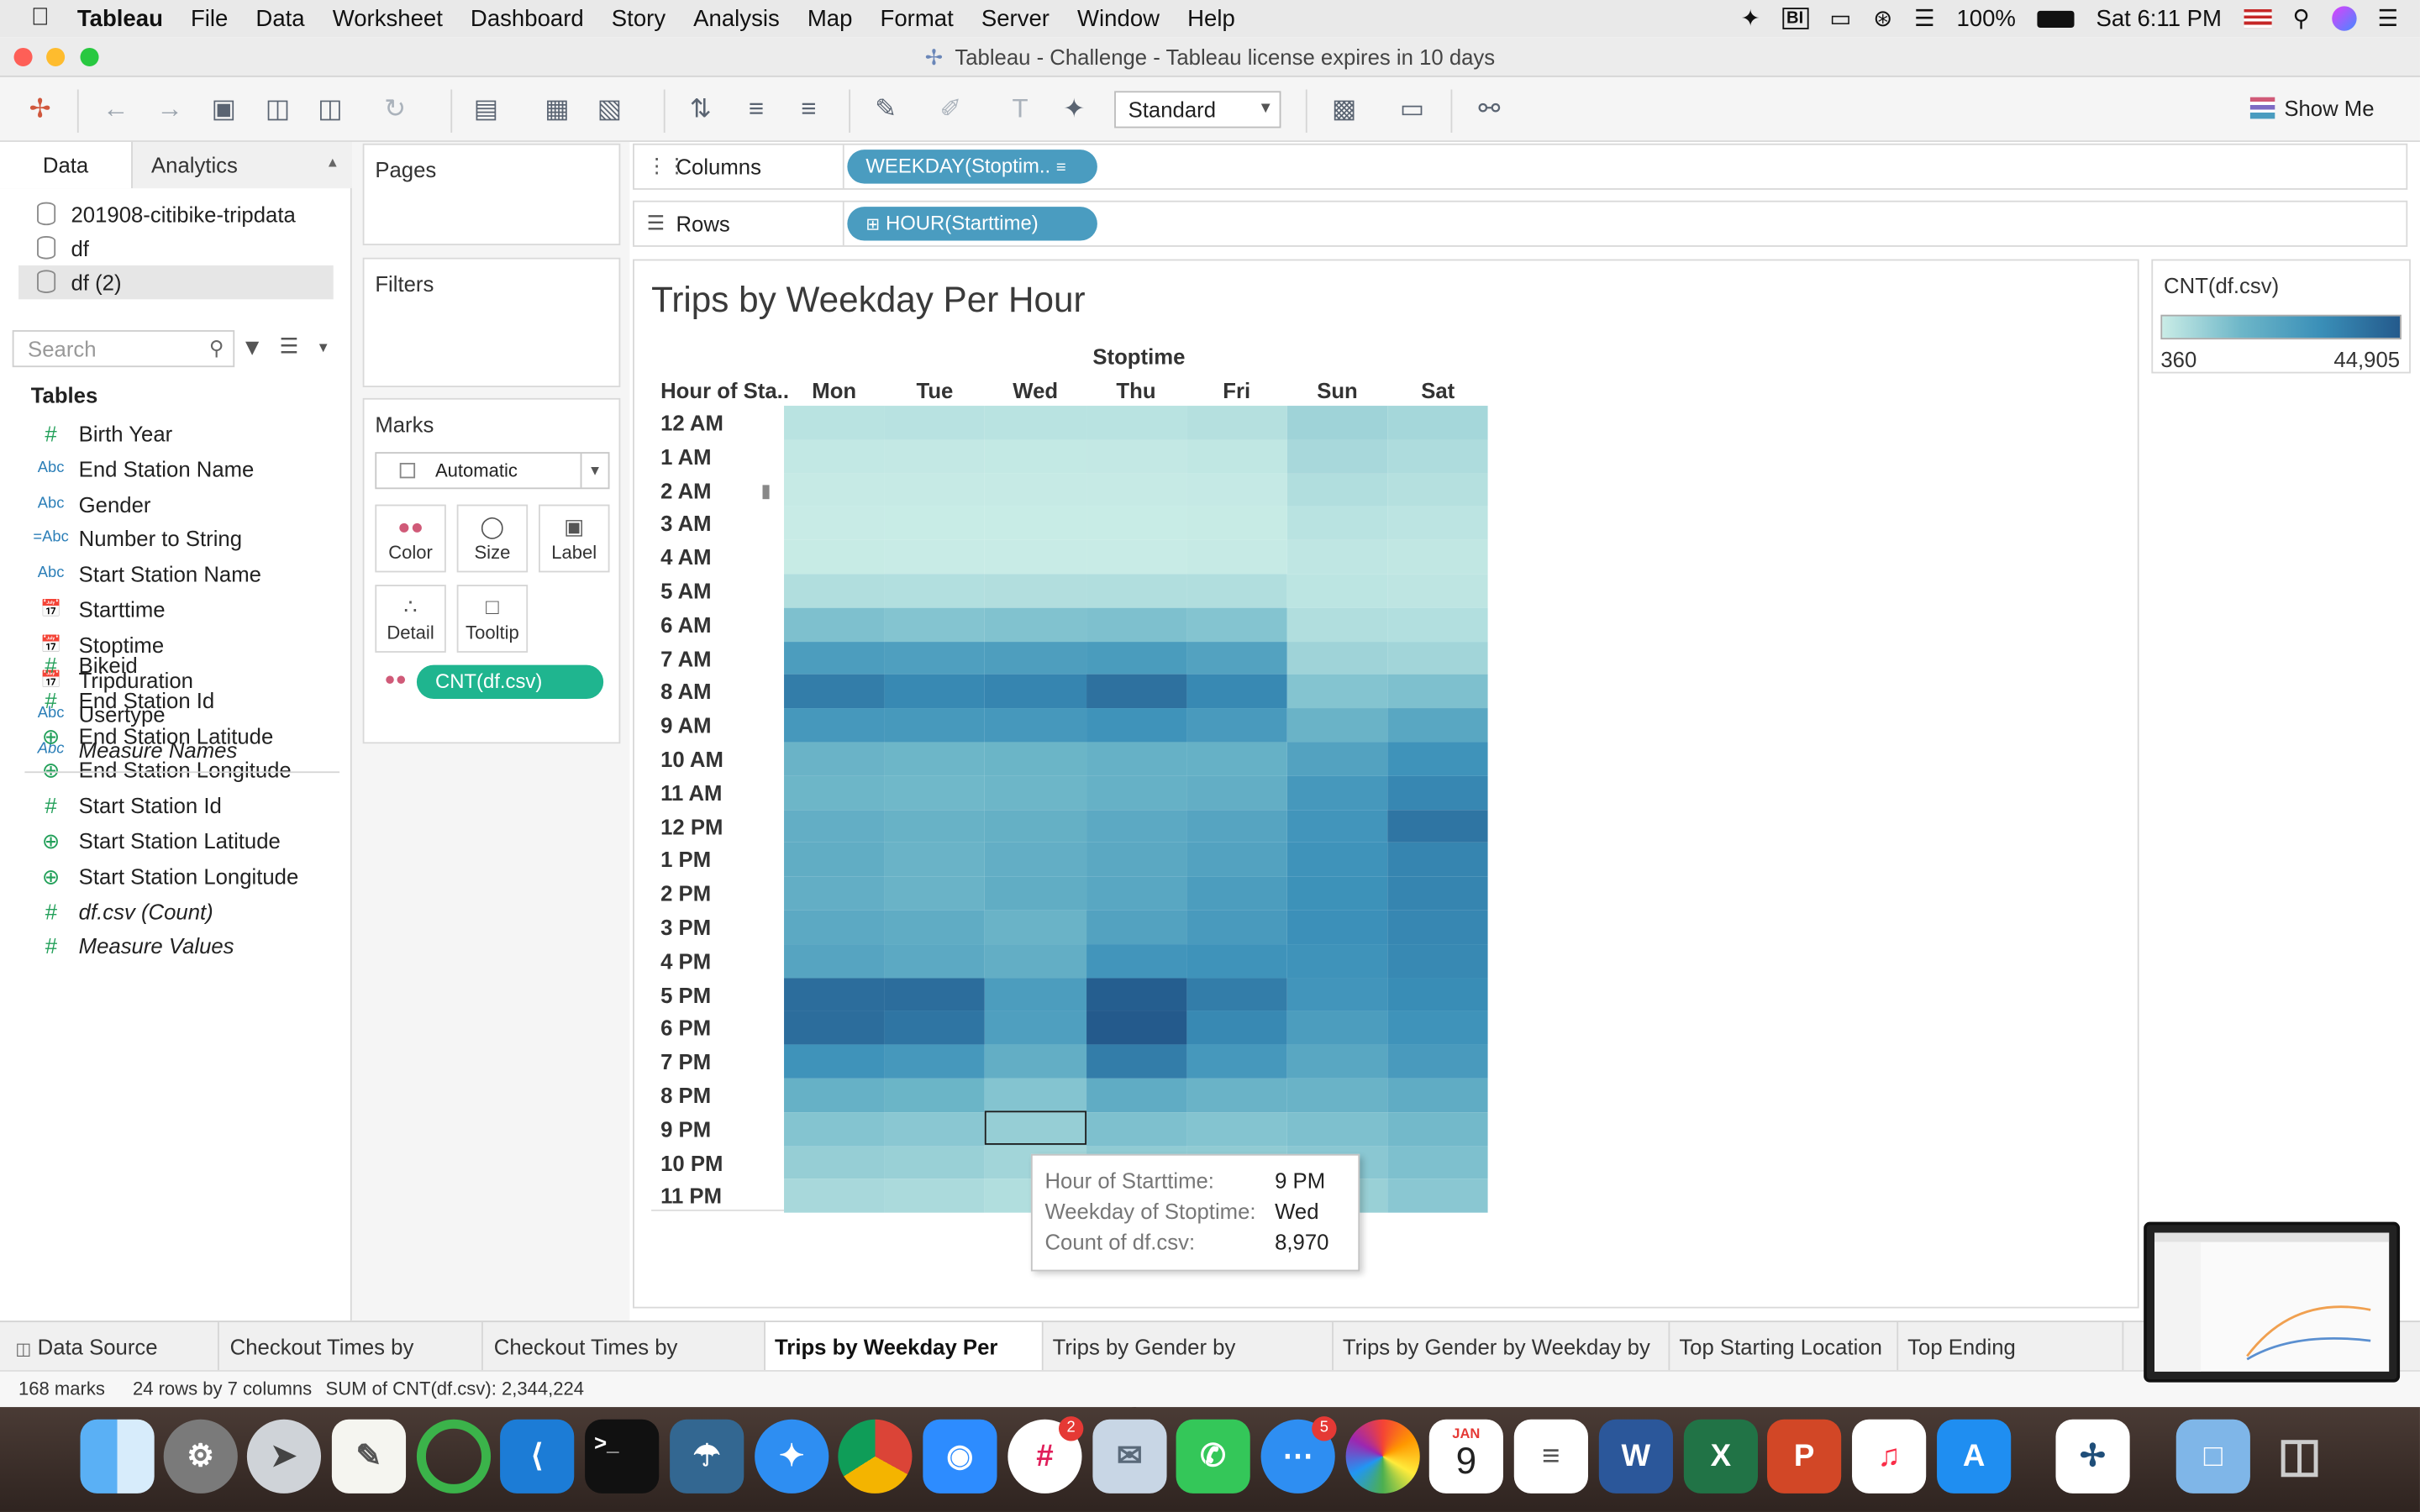  I want to click on row-label-7-am: 7 AM, so click(722, 658).